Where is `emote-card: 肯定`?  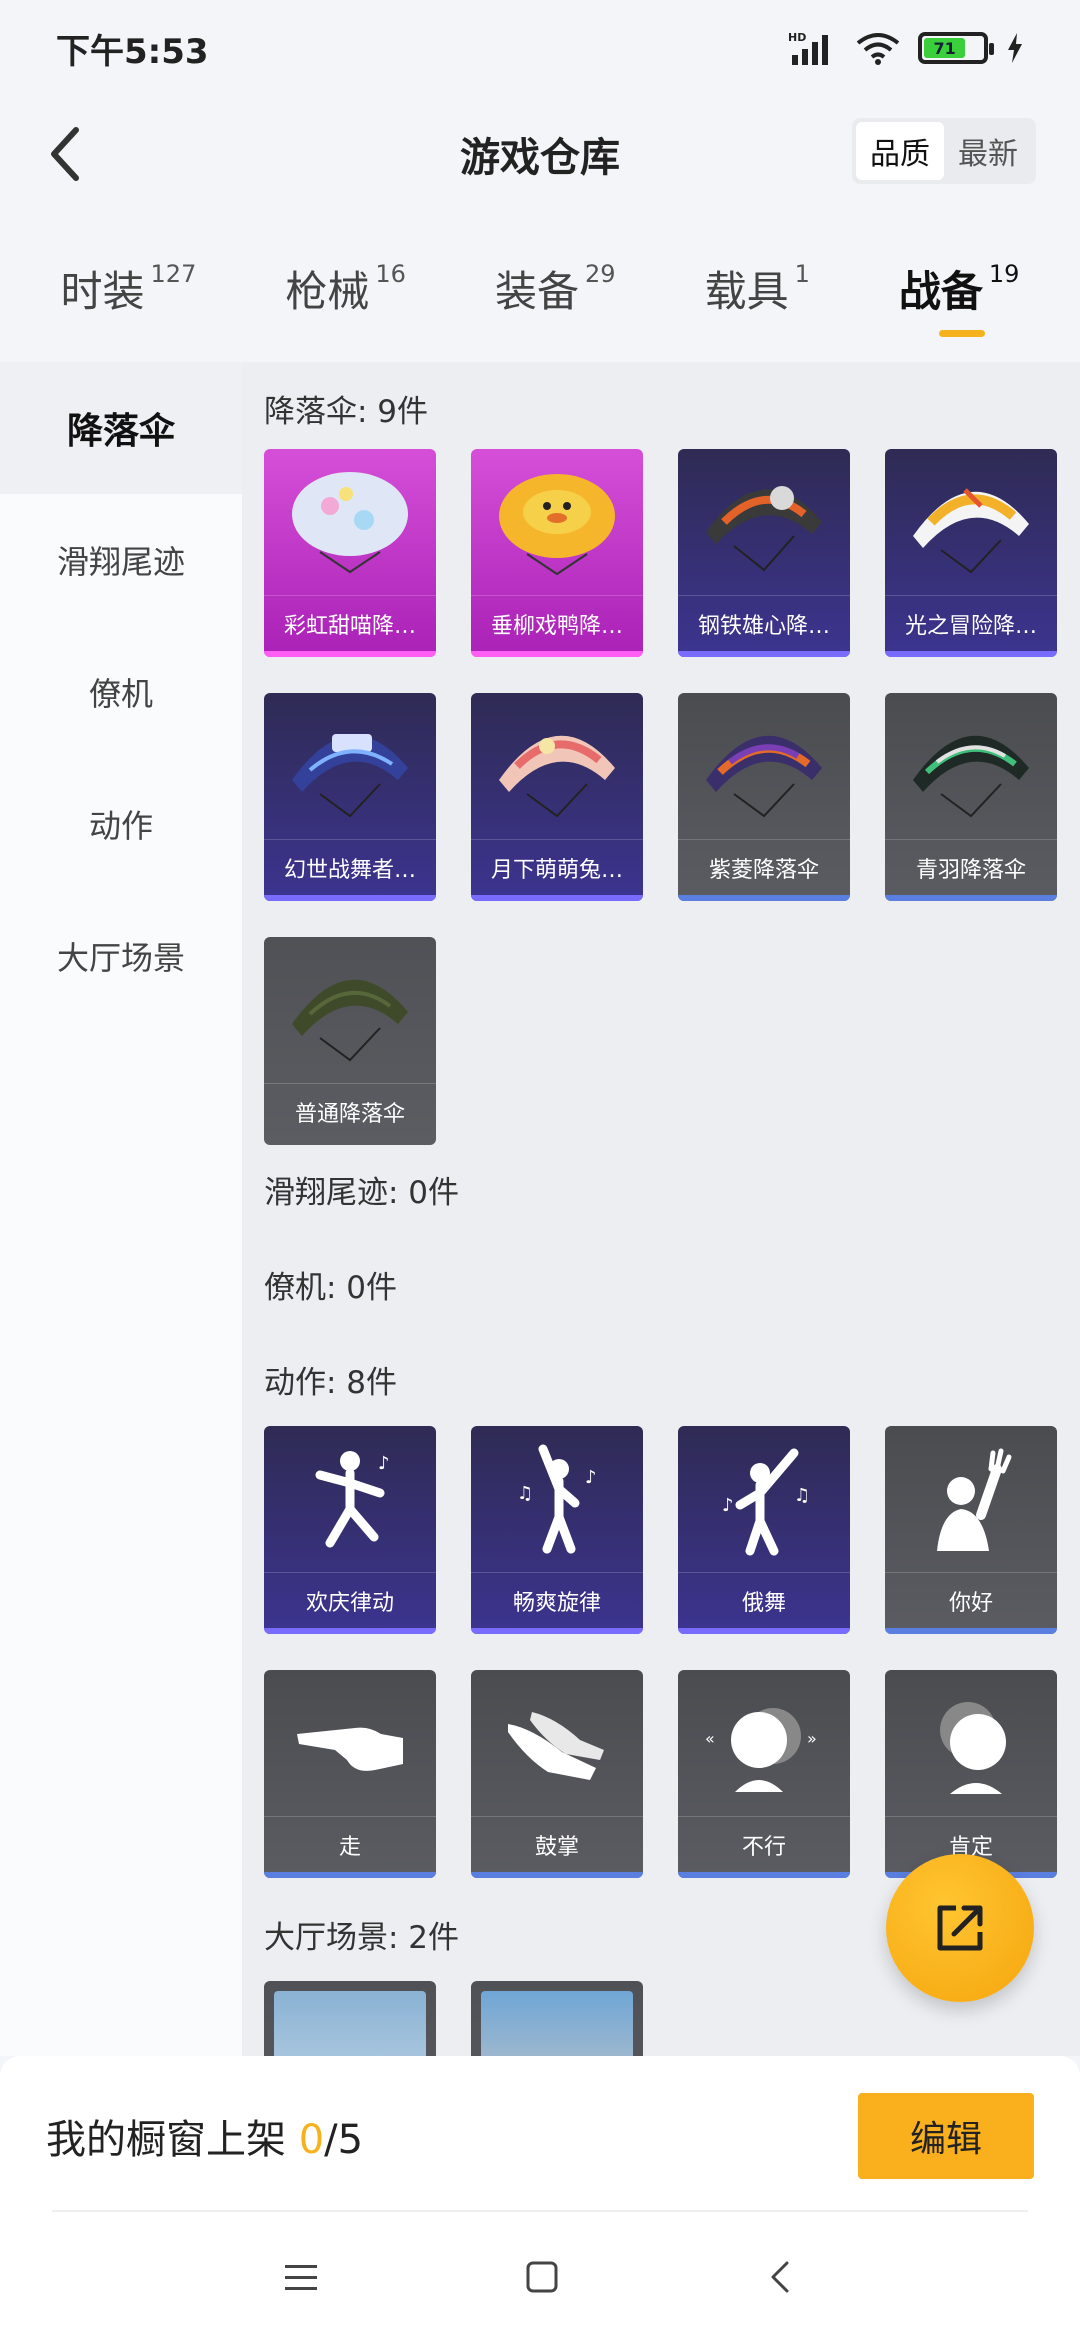 emote-card: 肯定 is located at coordinates (971, 1774).